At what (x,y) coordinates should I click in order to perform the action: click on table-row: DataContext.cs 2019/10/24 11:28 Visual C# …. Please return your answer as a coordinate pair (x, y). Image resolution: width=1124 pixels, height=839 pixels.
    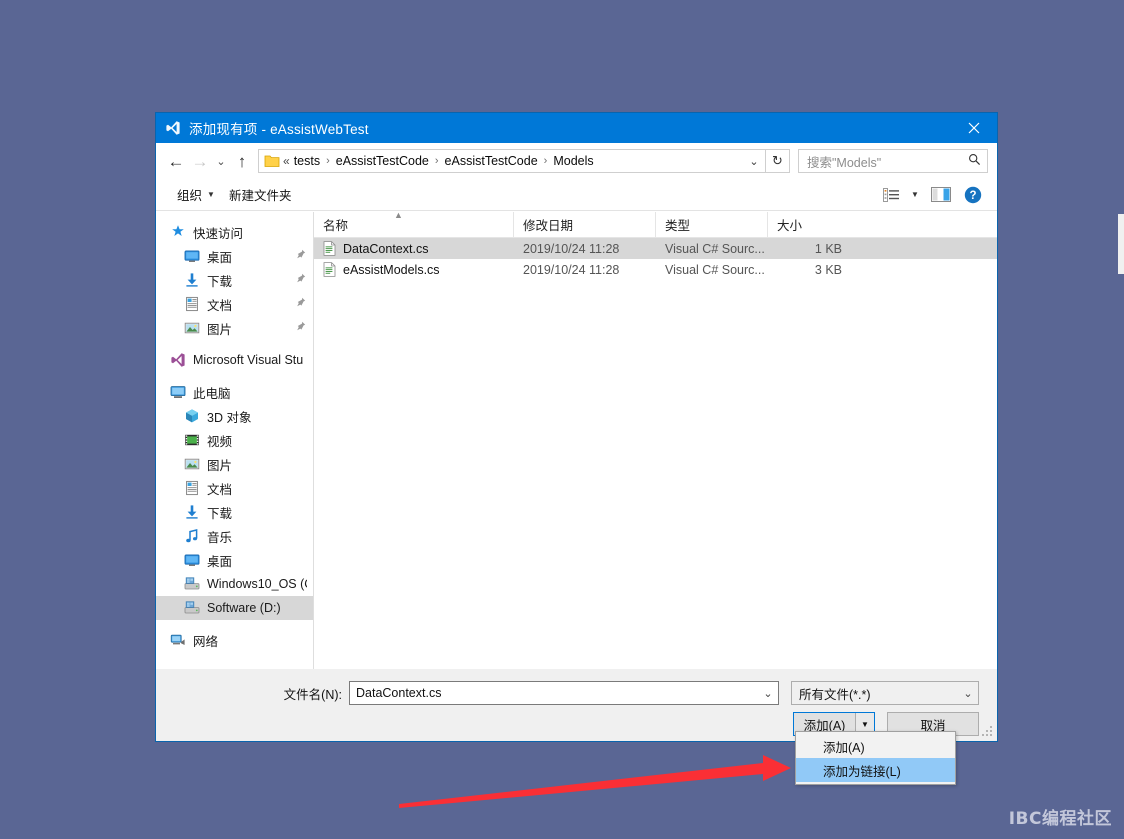
    Looking at the image, I should click on (655, 248).